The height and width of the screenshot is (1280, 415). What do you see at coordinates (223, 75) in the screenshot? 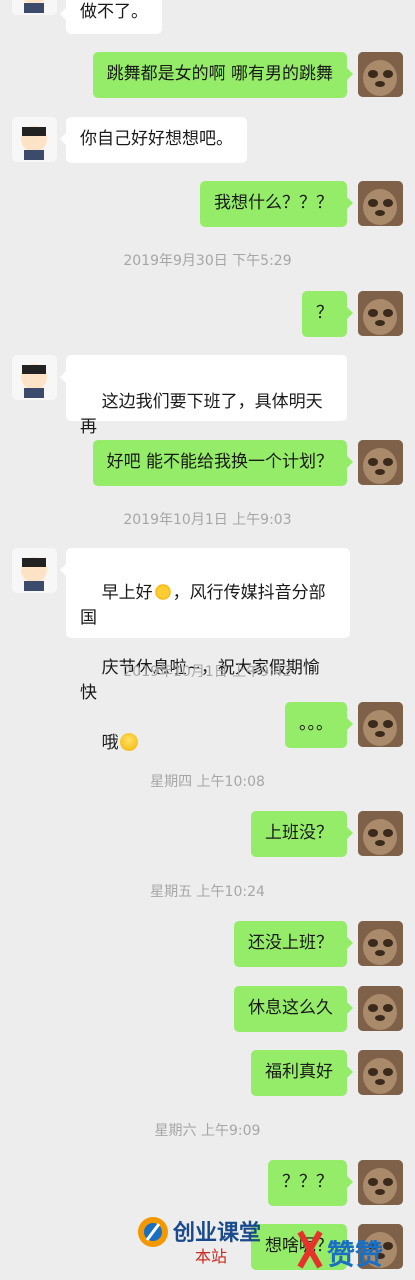
I see `chat-bubble: 跳舞都是女的啊 哪有男的跳舞` at bounding box center [223, 75].